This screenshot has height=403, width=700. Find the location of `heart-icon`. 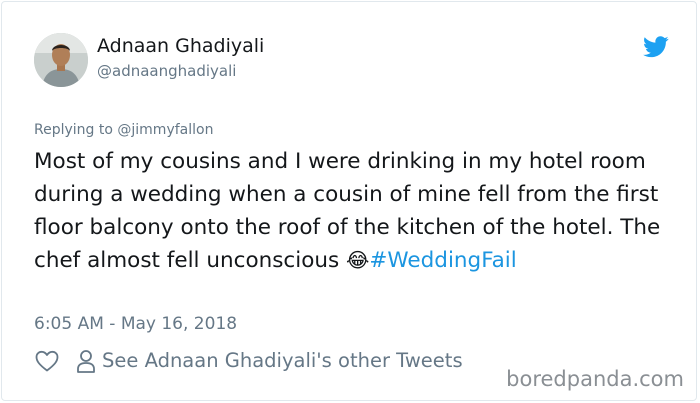

heart-icon is located at coordinates (47, 361).